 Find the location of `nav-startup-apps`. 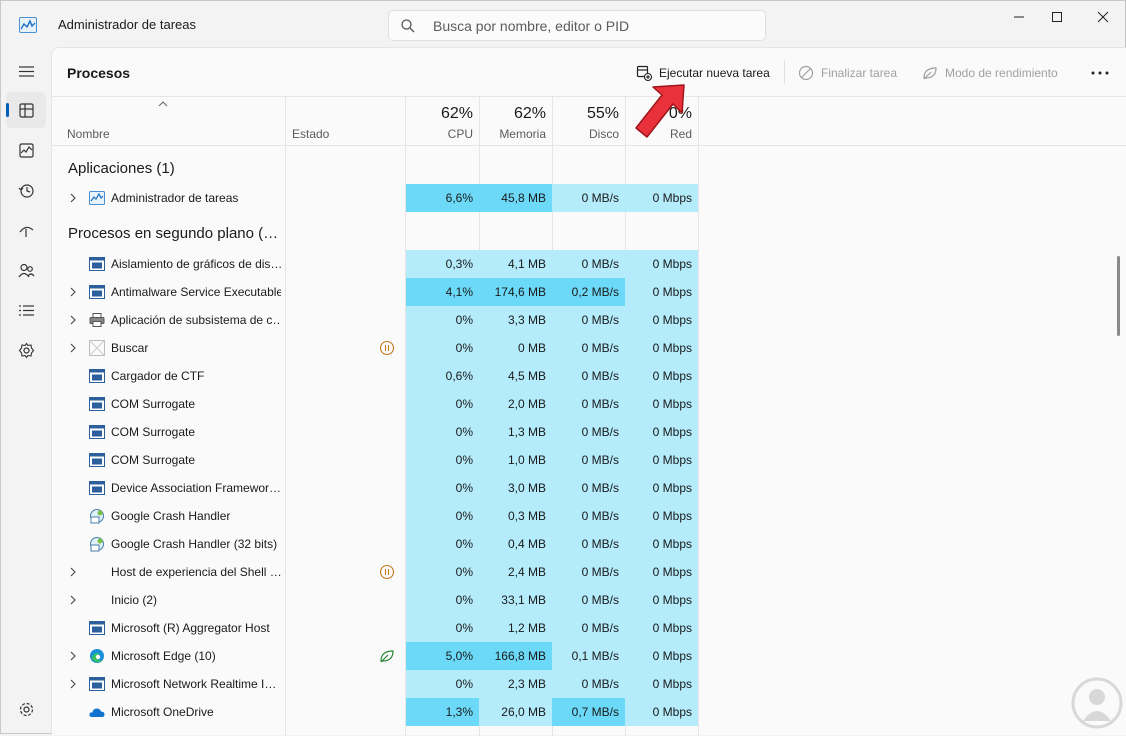

nav-startup-apps is located at coordinates (26, 230).